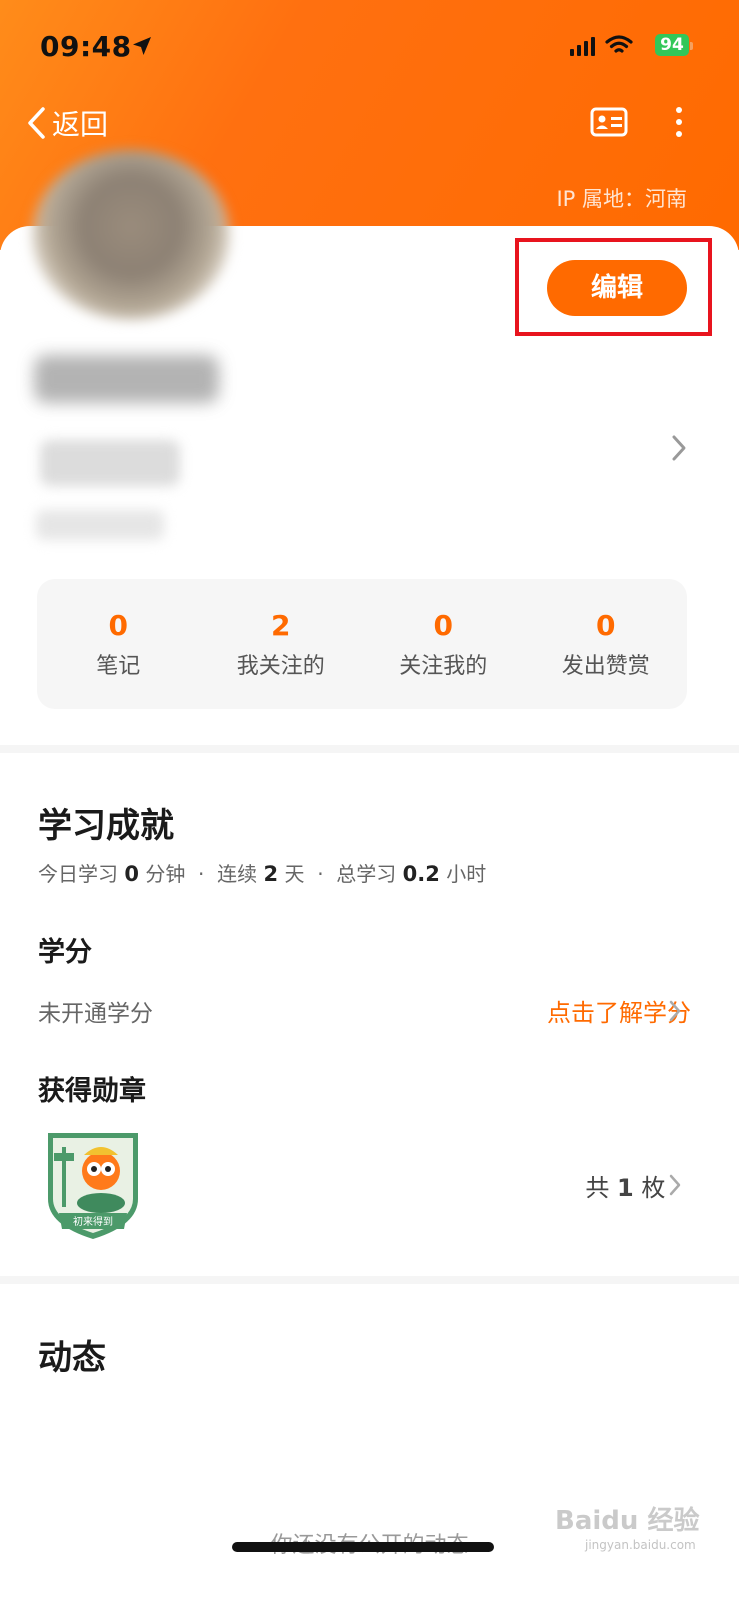 This screenshot has width=739, height=1600. Describe the element at coordinates (617, 288) in the screenshot. I see `edit-profile-button: 编辑` at that location.